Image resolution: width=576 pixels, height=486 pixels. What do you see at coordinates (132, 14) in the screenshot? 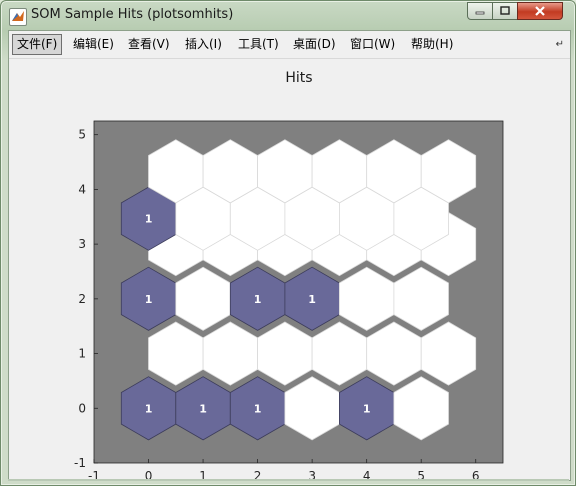
I see `window-title: SOM Sample Hits (plotsomhits)` at bounding box center [132, 14].